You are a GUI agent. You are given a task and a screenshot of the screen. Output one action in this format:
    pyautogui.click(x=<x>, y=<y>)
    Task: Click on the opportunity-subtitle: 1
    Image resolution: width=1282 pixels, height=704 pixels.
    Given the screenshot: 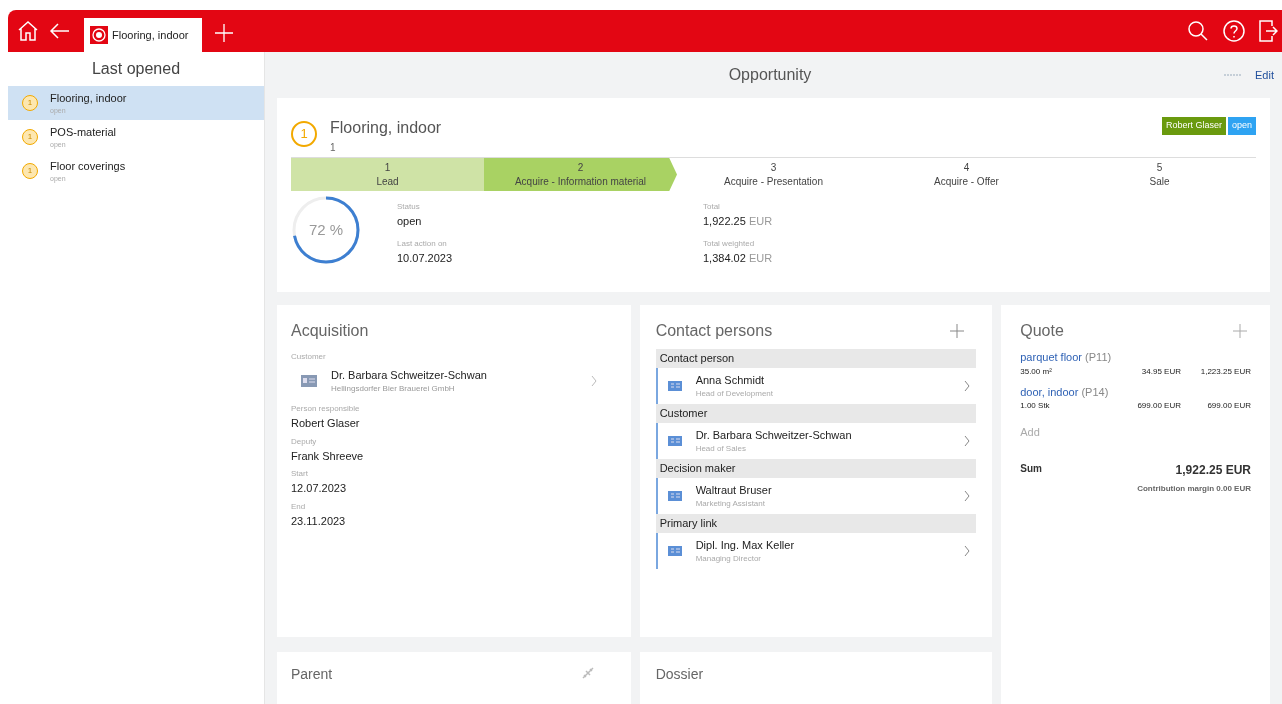 What is the action you would take?
    pyautogui.click(x=333, y=148)
    